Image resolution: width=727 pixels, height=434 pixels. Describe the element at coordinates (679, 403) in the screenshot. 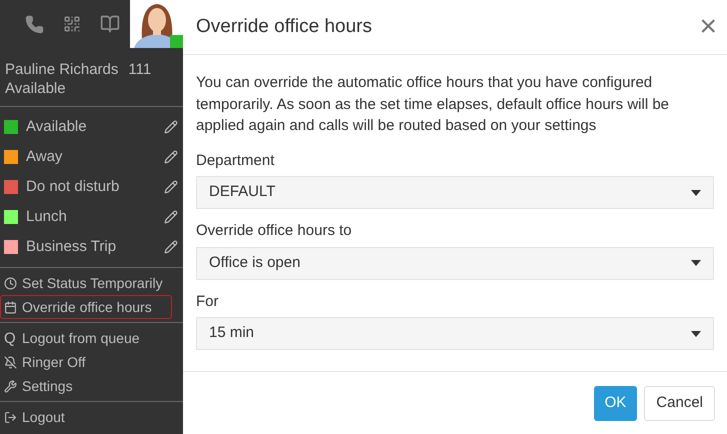

I see `cancel-button: Cancel` at that location.